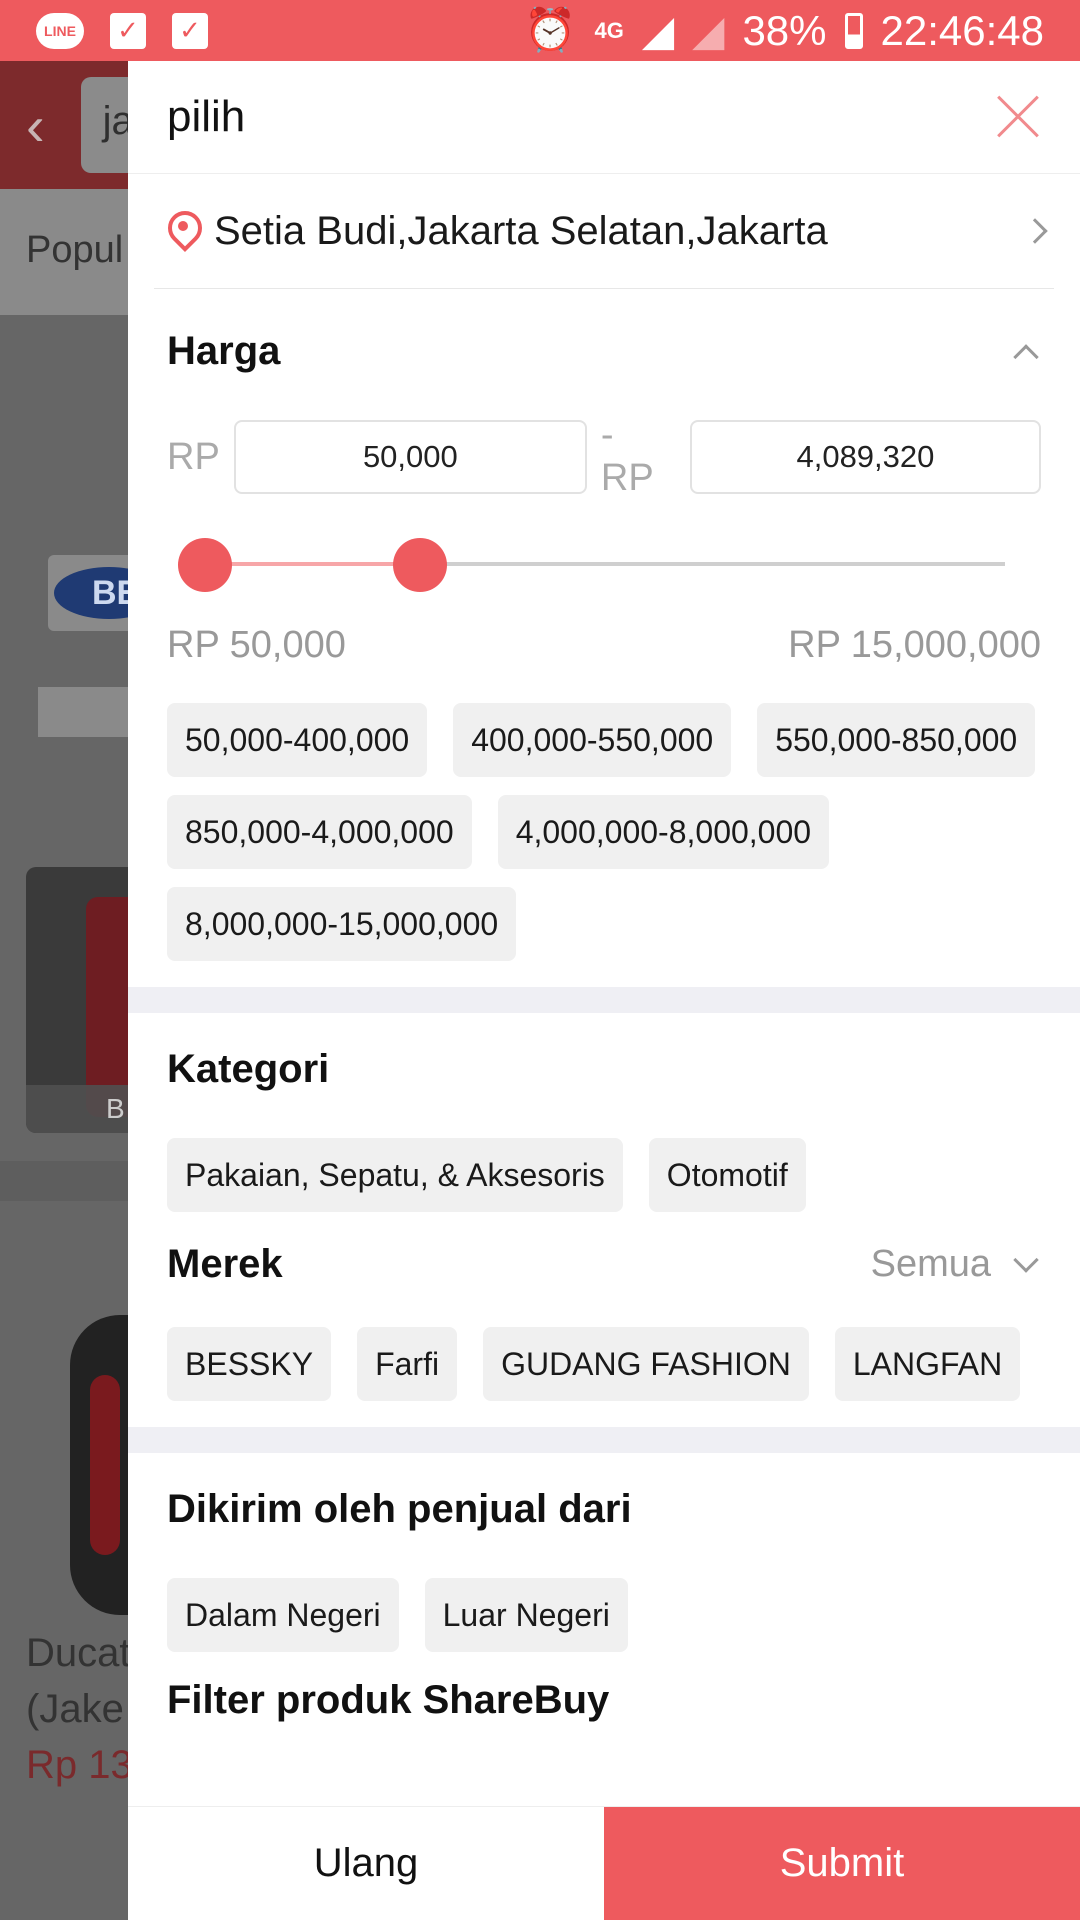  I want to click on brand-chip: LANGFAN, so click(927, 1364).